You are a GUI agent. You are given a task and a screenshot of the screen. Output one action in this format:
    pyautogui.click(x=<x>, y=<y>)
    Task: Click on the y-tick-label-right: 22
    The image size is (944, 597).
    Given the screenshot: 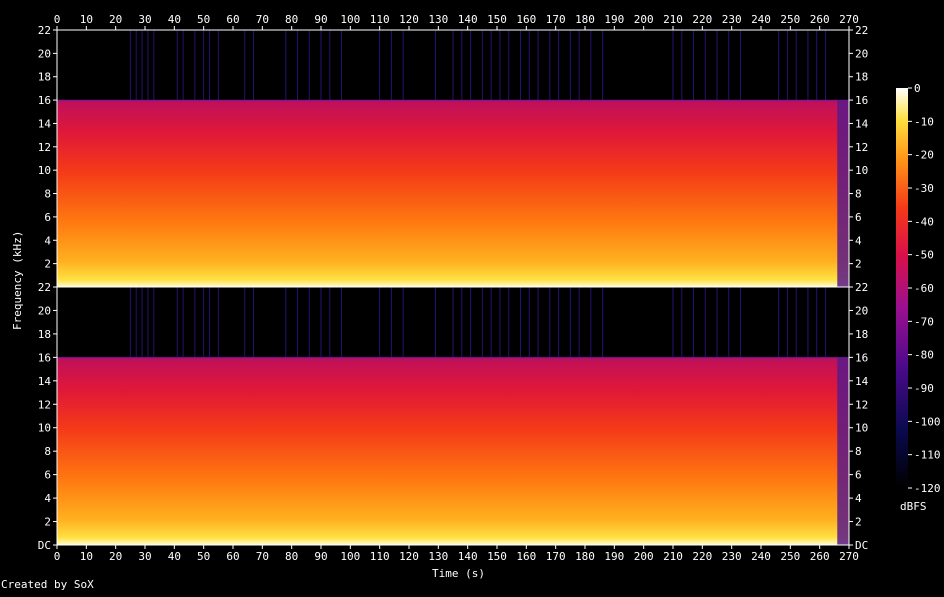 What is the action you would take?
    pyautogui.click(x=861, y=287)
    